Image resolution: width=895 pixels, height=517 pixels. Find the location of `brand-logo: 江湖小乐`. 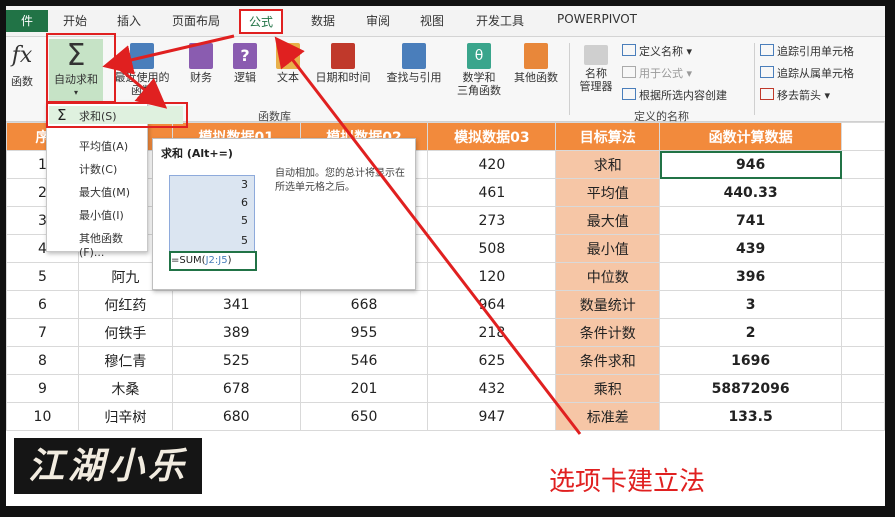

brand-logo: 江湖小乐 is located at coordinates (108, 466).